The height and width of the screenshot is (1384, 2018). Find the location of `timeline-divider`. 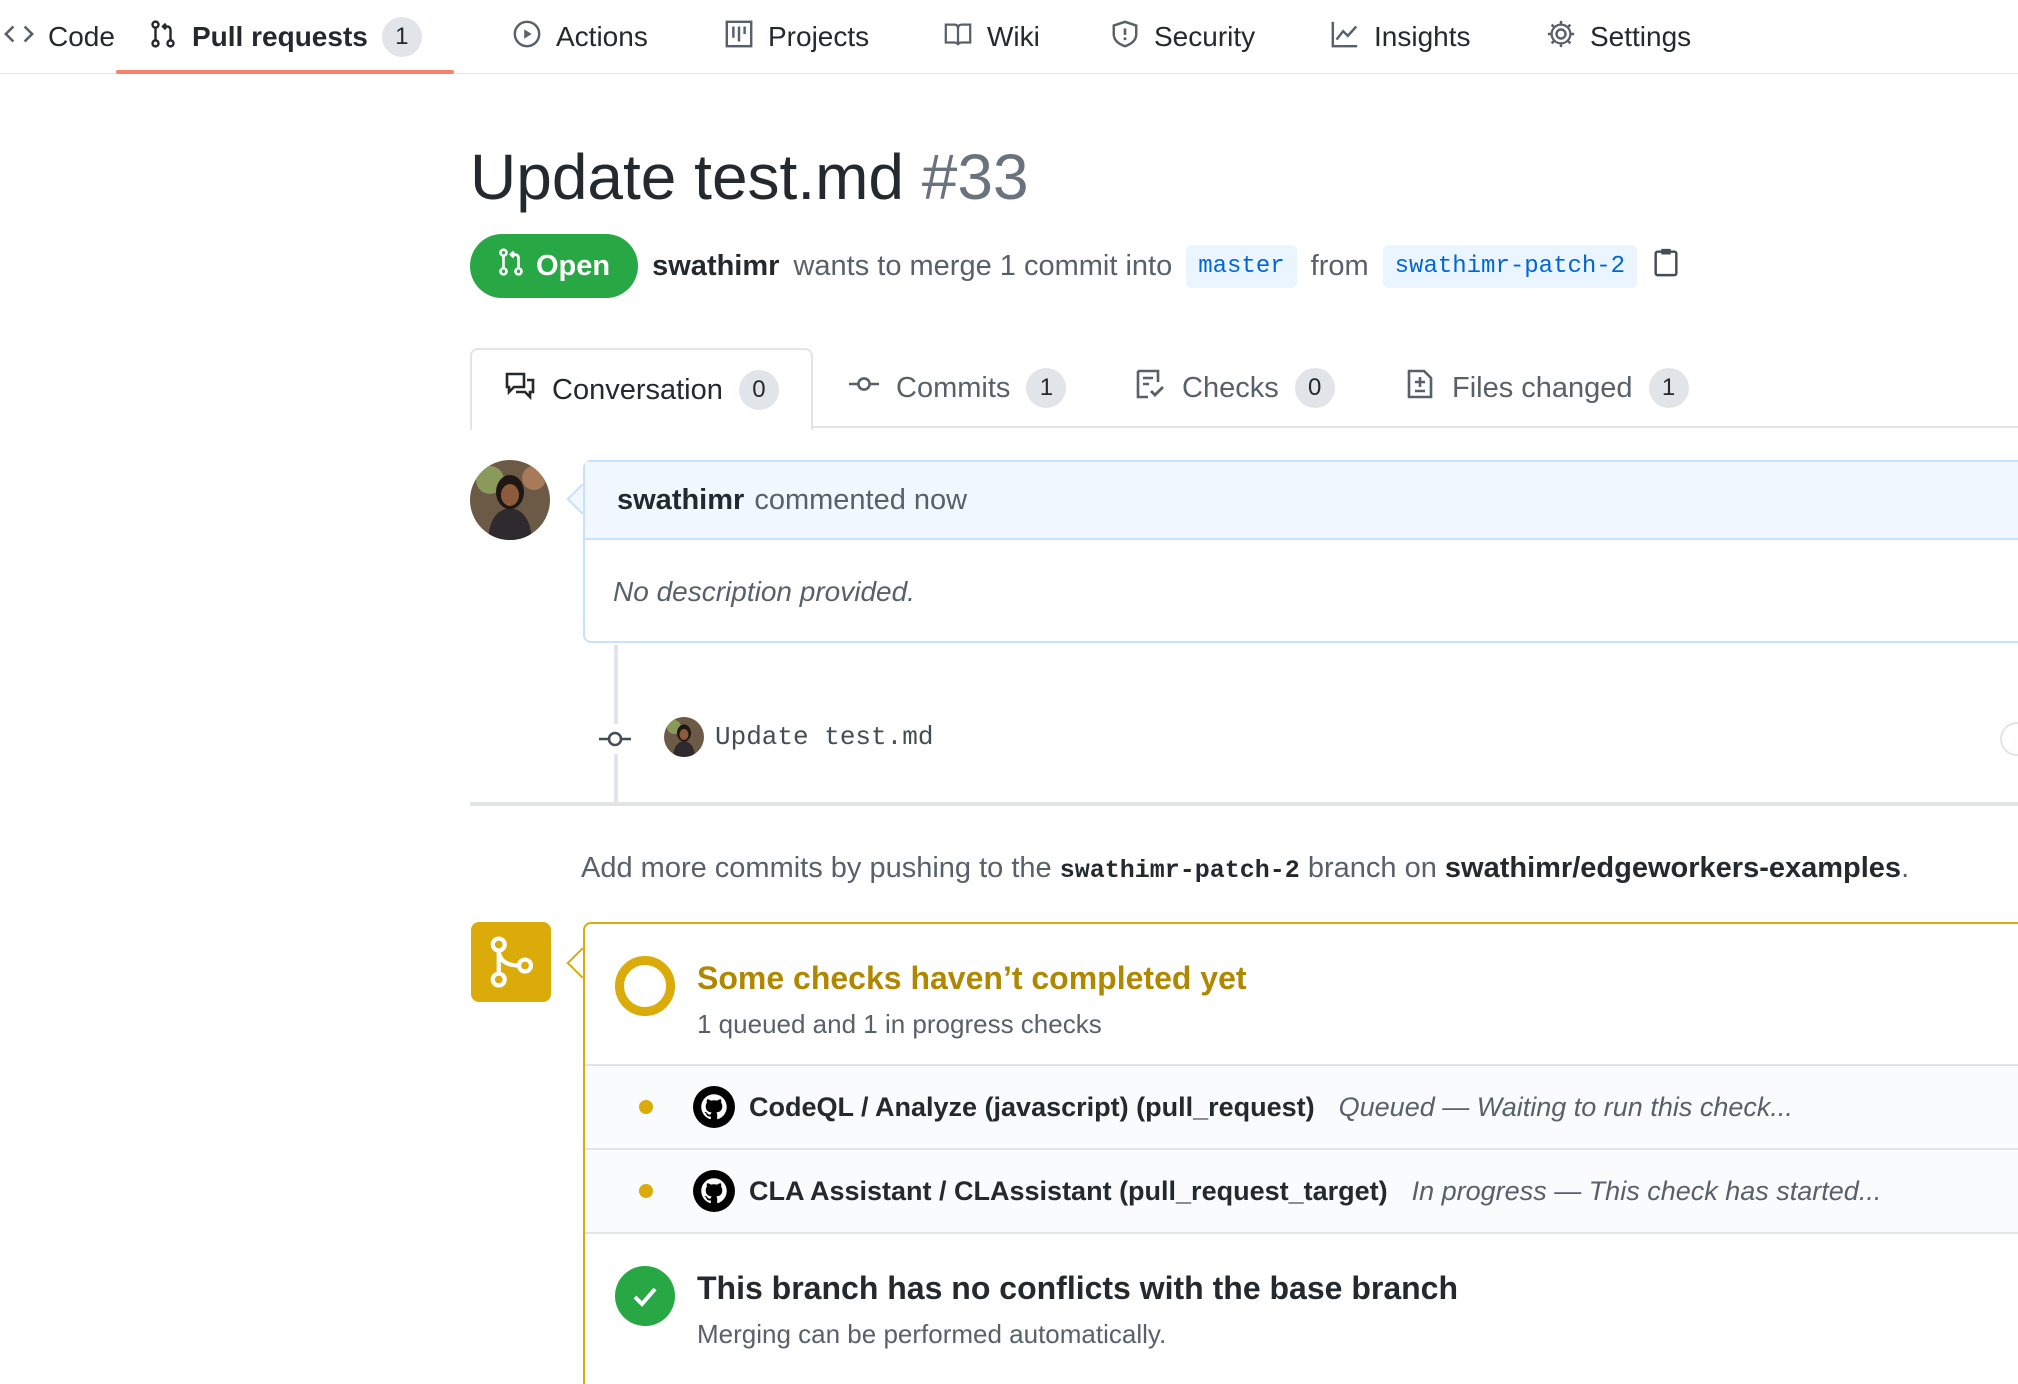

timeline-divider is located at coordinates (1244, 804).